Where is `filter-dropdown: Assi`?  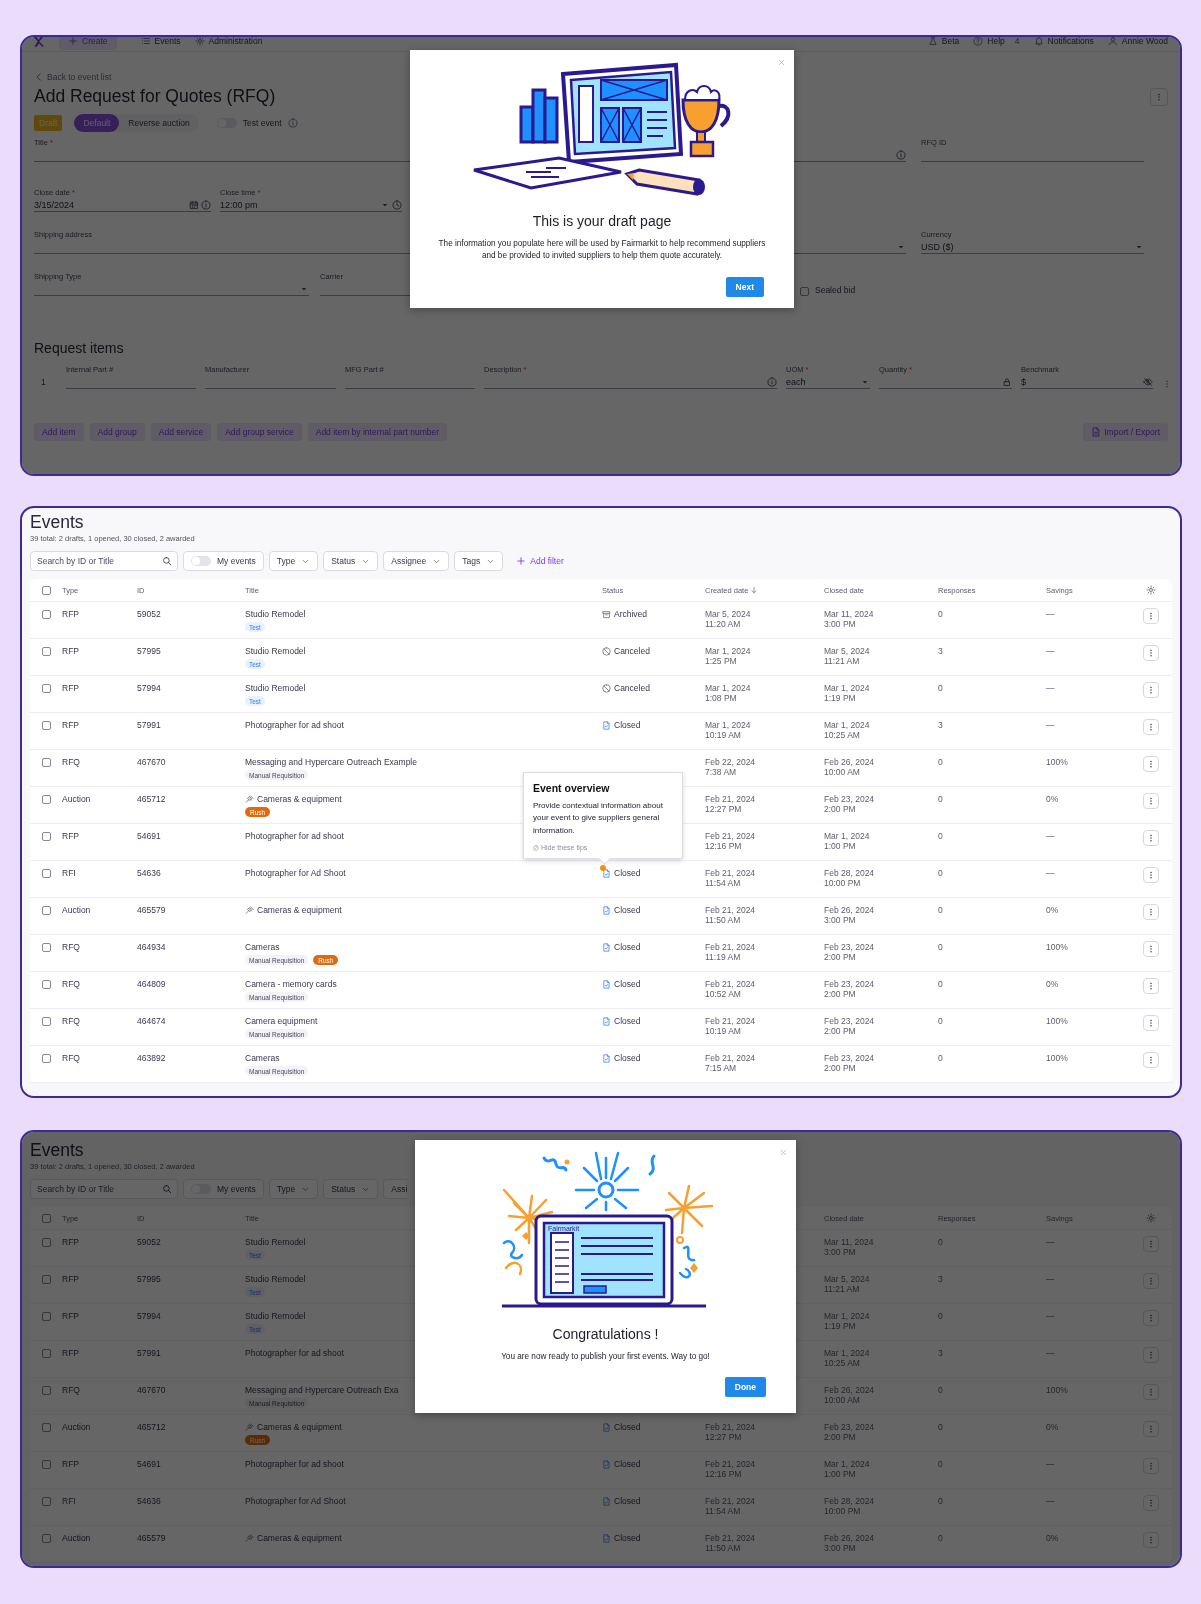 filter-dropdown: Assi is located at coordinates (395, 1189).